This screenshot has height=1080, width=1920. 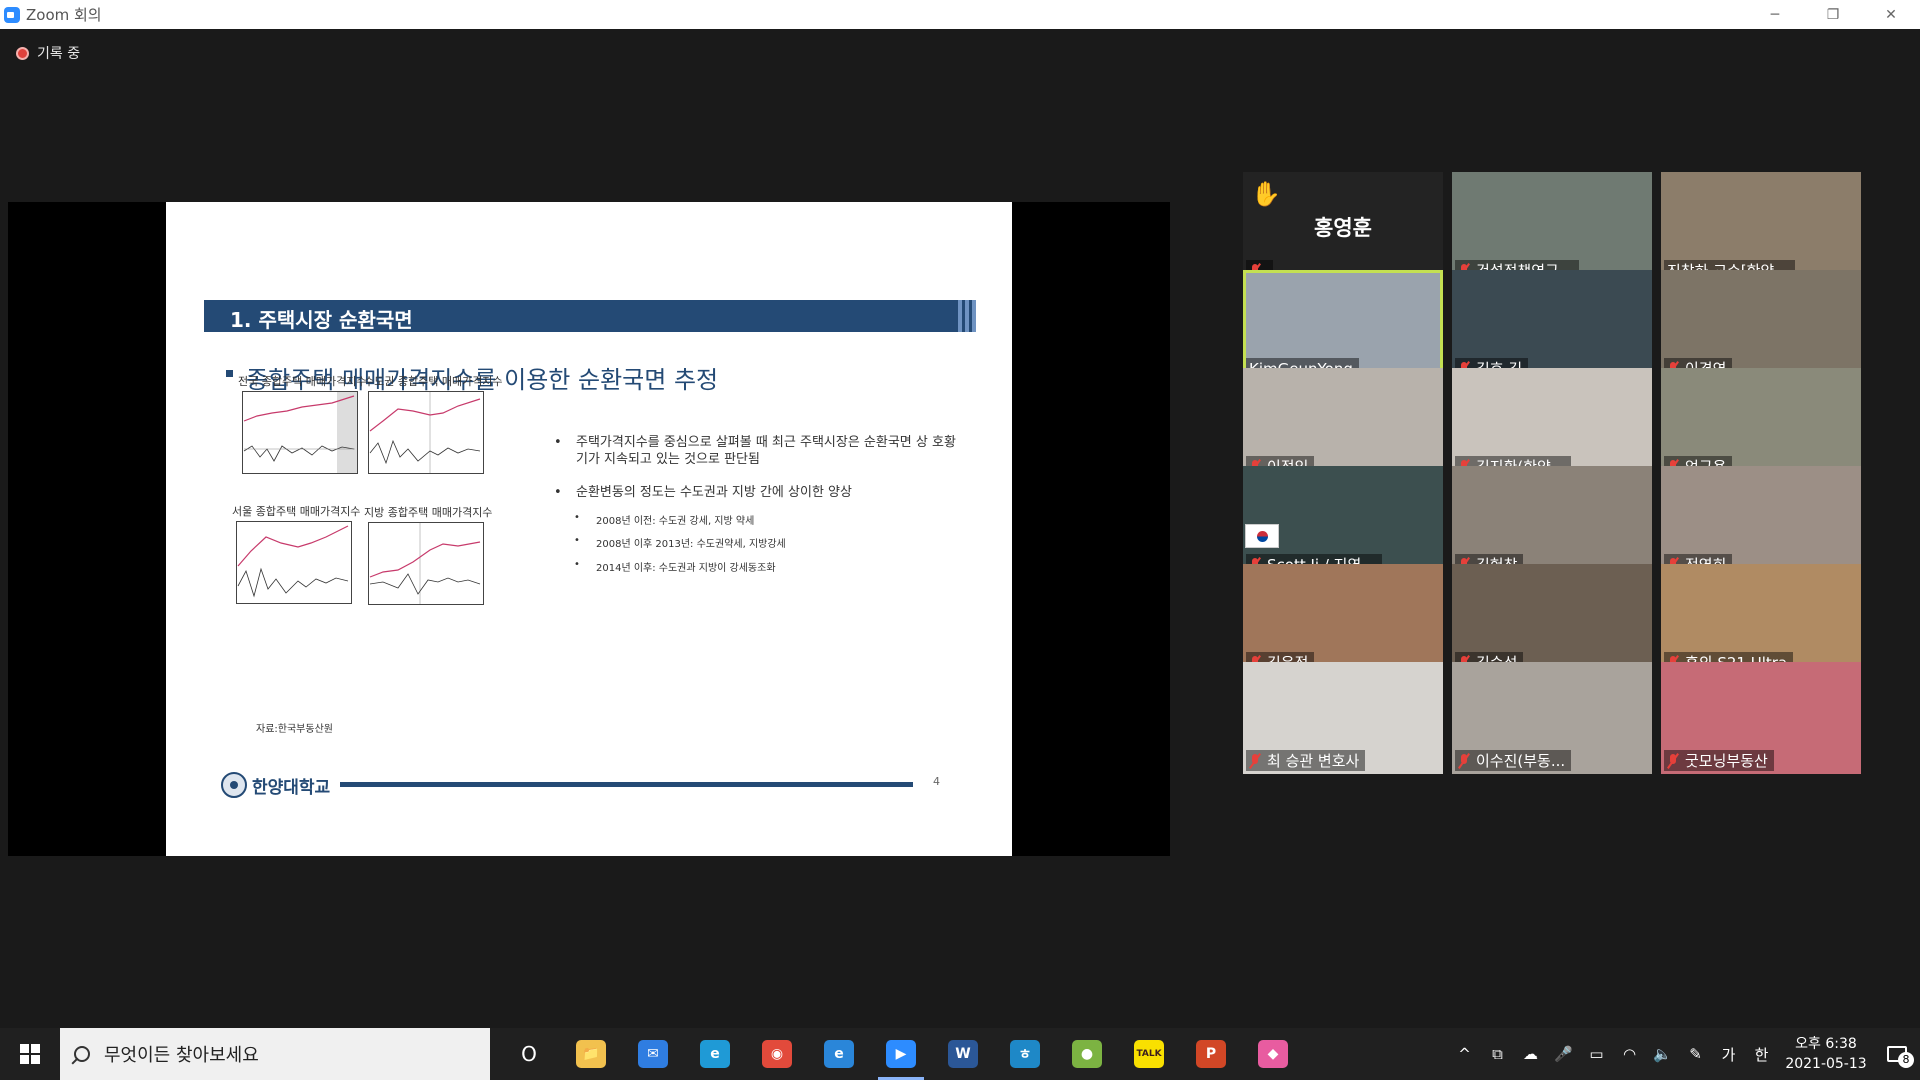 What do you see at coordinates (229, 373) in the screenshot?
I see `square-bullet-icon` at bounding box center [229, 373].